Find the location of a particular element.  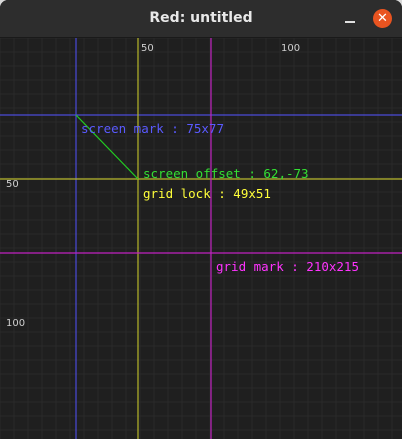

grid-lock-label: grid lock : 49x51 is located at coordinates (207, 193).